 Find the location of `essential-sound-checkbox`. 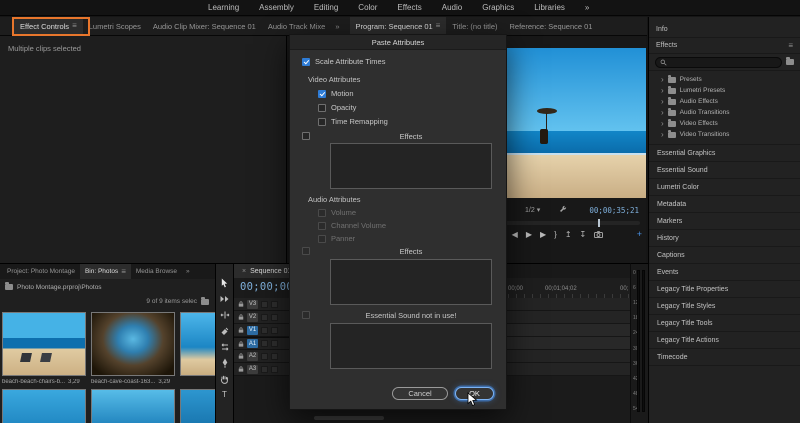

essential-sound-checkbox is located at coordinates (306, 315).